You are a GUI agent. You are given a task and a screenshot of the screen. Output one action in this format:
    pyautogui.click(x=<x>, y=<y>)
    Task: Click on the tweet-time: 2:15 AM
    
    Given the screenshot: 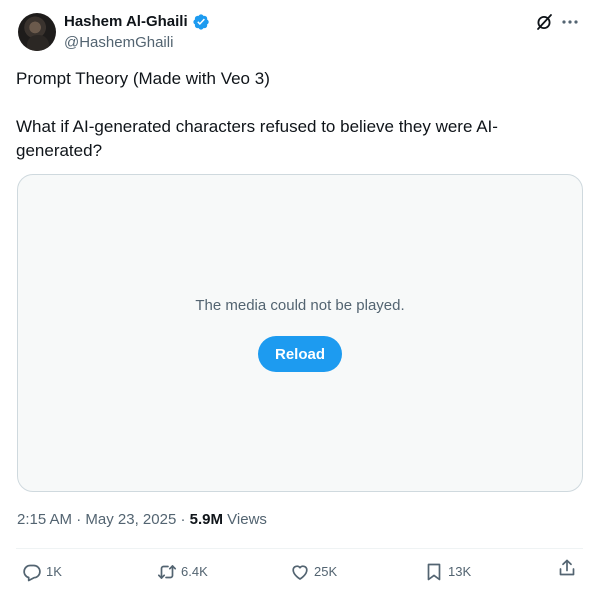 What is the action you would take?
    pyautogui.click(x=44, y=519)
    